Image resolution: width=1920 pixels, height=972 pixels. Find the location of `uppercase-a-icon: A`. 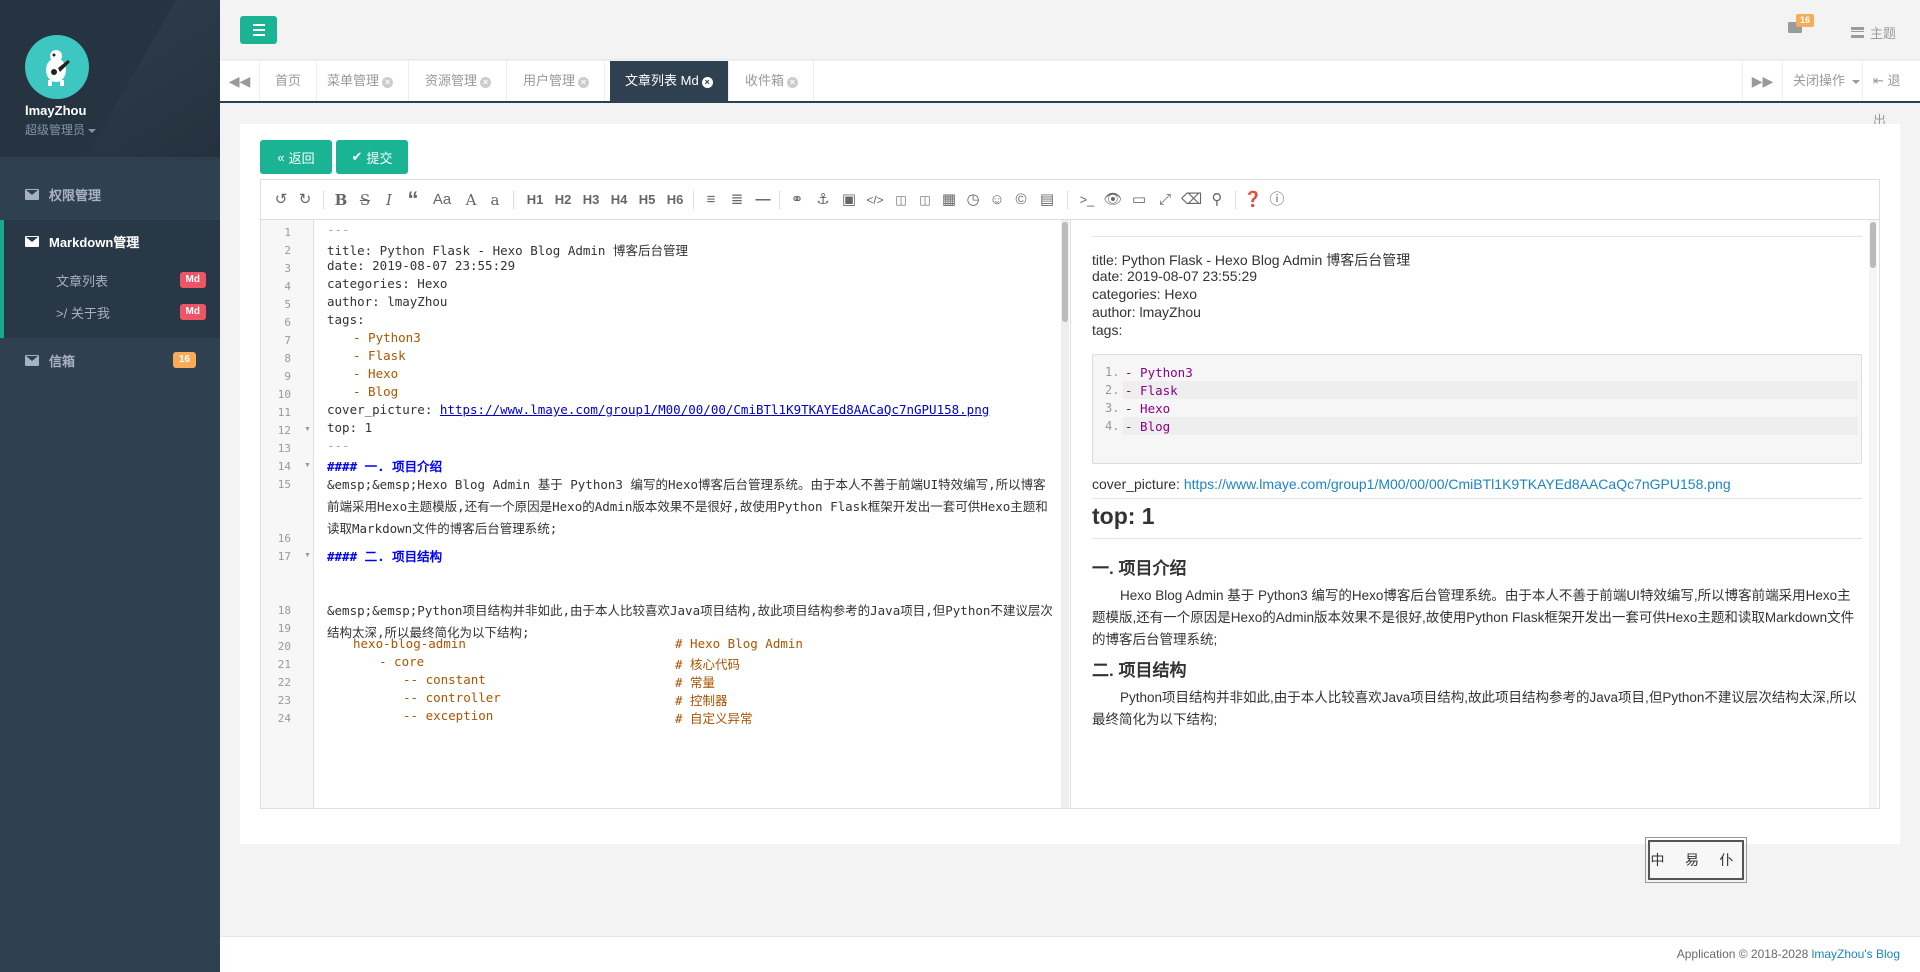

uppercase-a-icon: A is located at coordinates (471, 200).